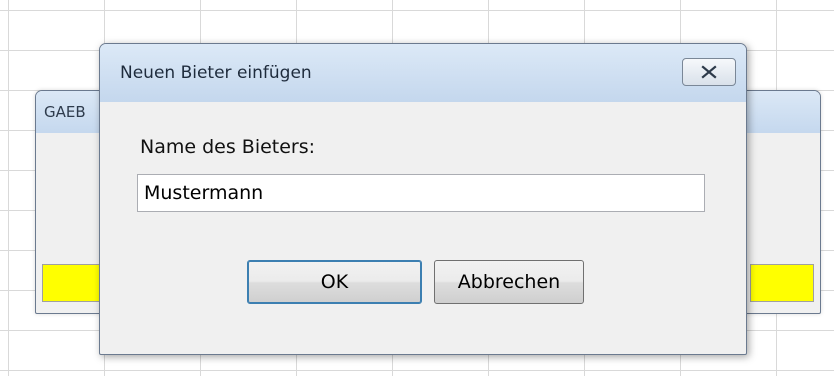 This screenshot has height=376, width=834. I want to click on dialog-title: Neuen Bieter einfügen, so click(216, 73).